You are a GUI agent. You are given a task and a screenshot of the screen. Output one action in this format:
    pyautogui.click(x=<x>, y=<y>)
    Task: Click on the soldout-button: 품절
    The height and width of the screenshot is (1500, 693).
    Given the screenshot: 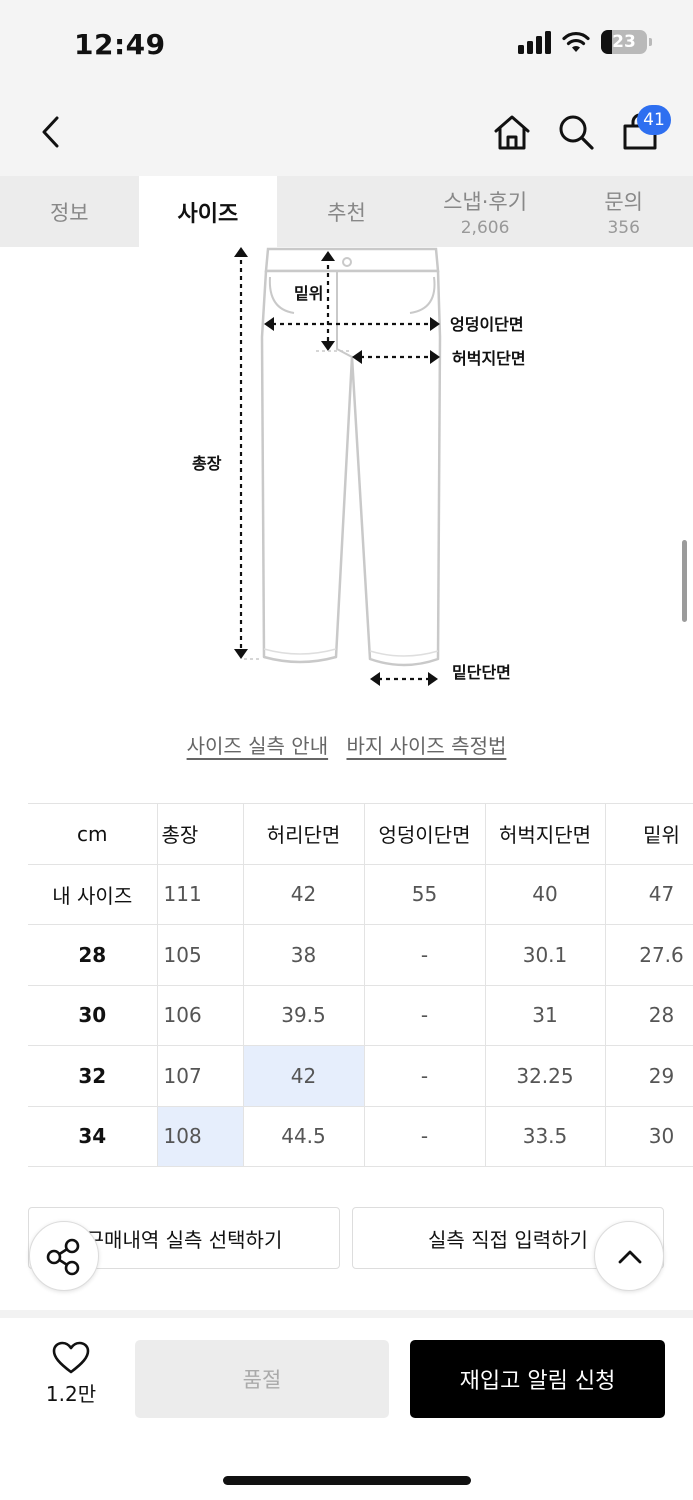 What is the action you would take?
    pyautogui.click(x=262, y=1379)
    